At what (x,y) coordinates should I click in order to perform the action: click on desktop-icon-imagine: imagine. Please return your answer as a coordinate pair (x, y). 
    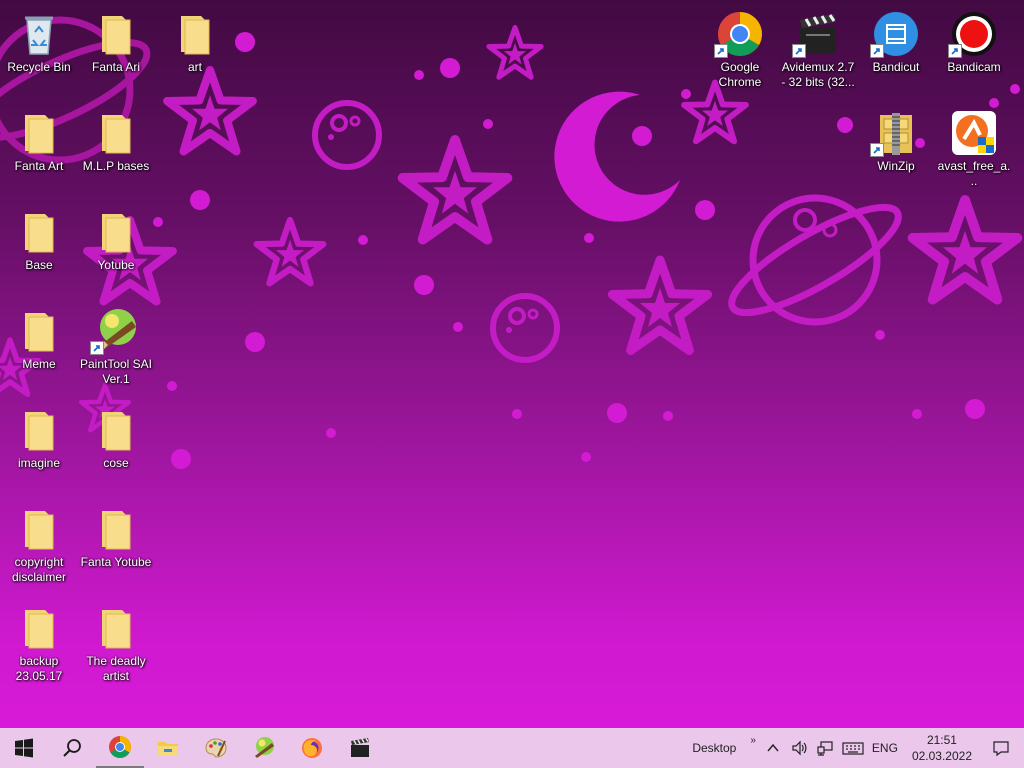
    Looking at the image, I should click on (39, 438).